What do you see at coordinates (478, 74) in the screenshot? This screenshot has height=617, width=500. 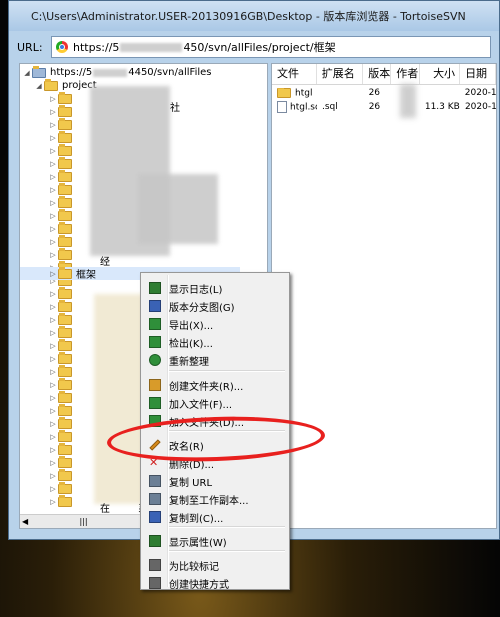 I see `col-date: 日期` at bounding box center [478, 74].